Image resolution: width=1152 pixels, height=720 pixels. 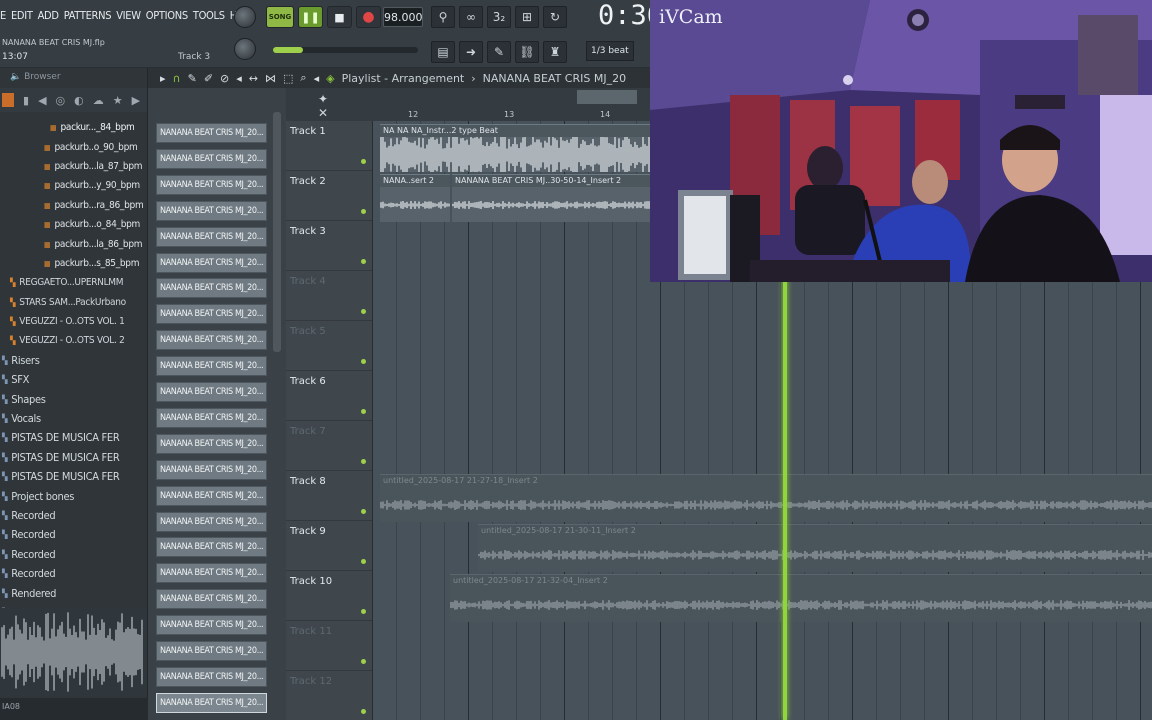 I want to click on stop-button: ■, so click(x=339, y=17).